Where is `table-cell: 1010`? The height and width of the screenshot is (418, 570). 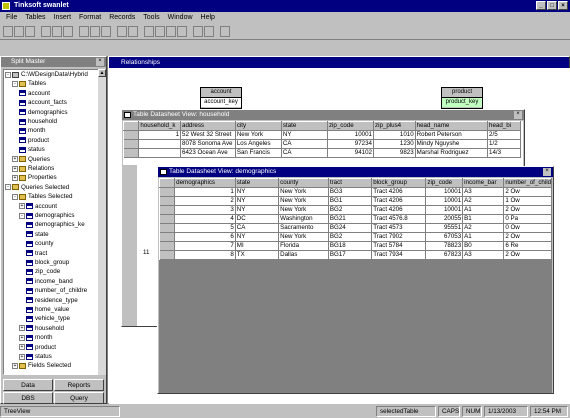 table-cell: 1010 is located at coordinates (394, 135).